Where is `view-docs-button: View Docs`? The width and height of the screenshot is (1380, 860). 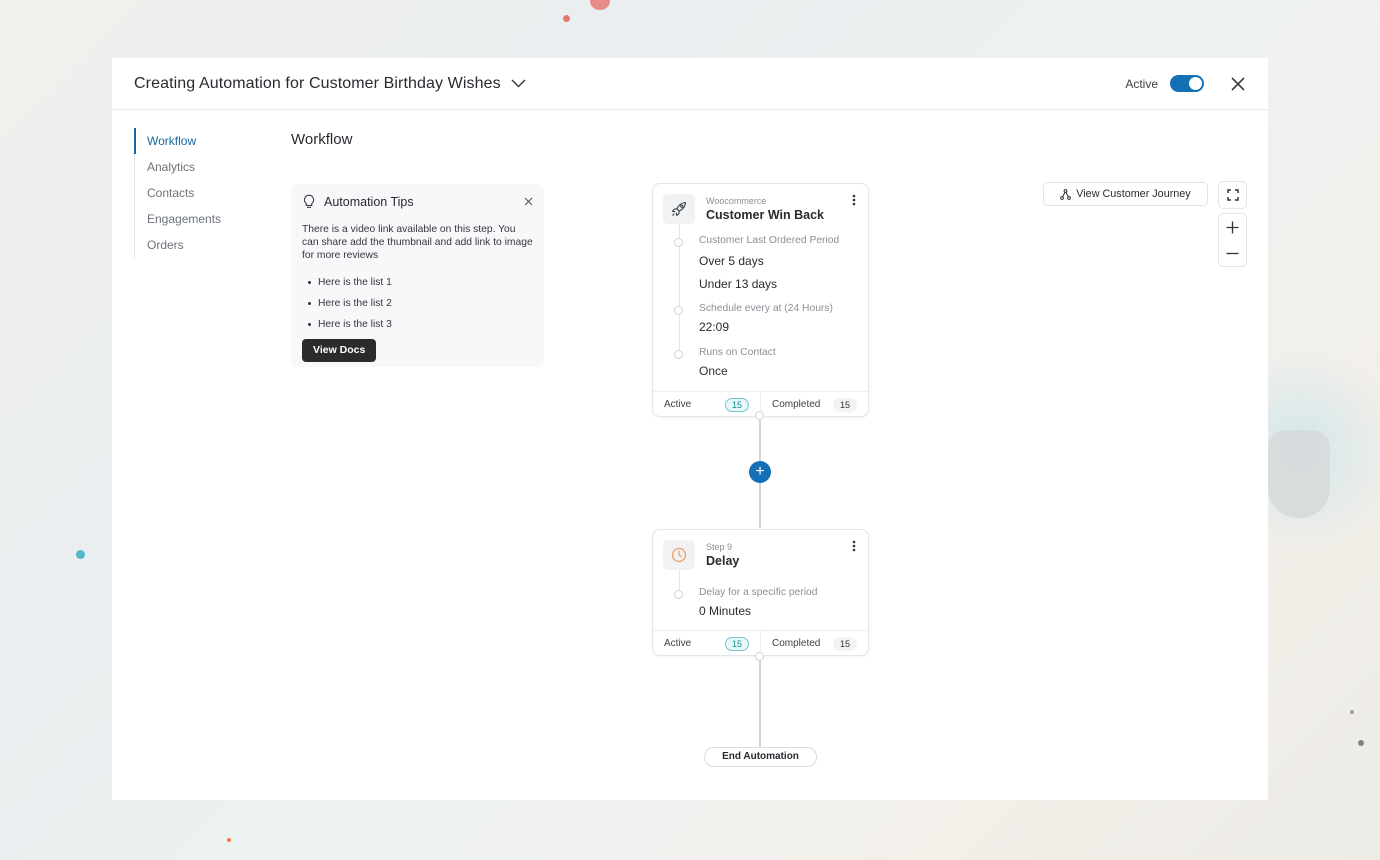
view-docs-button: View Docs is located at coordinates (339, 350).